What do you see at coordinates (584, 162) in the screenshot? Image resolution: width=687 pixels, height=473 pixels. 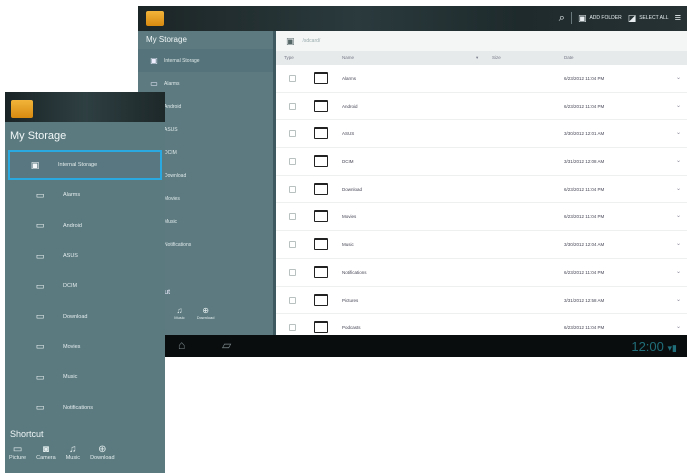 I see `file-date: 3/31/2012 12:08 AM` at bounding box center [584, 162].